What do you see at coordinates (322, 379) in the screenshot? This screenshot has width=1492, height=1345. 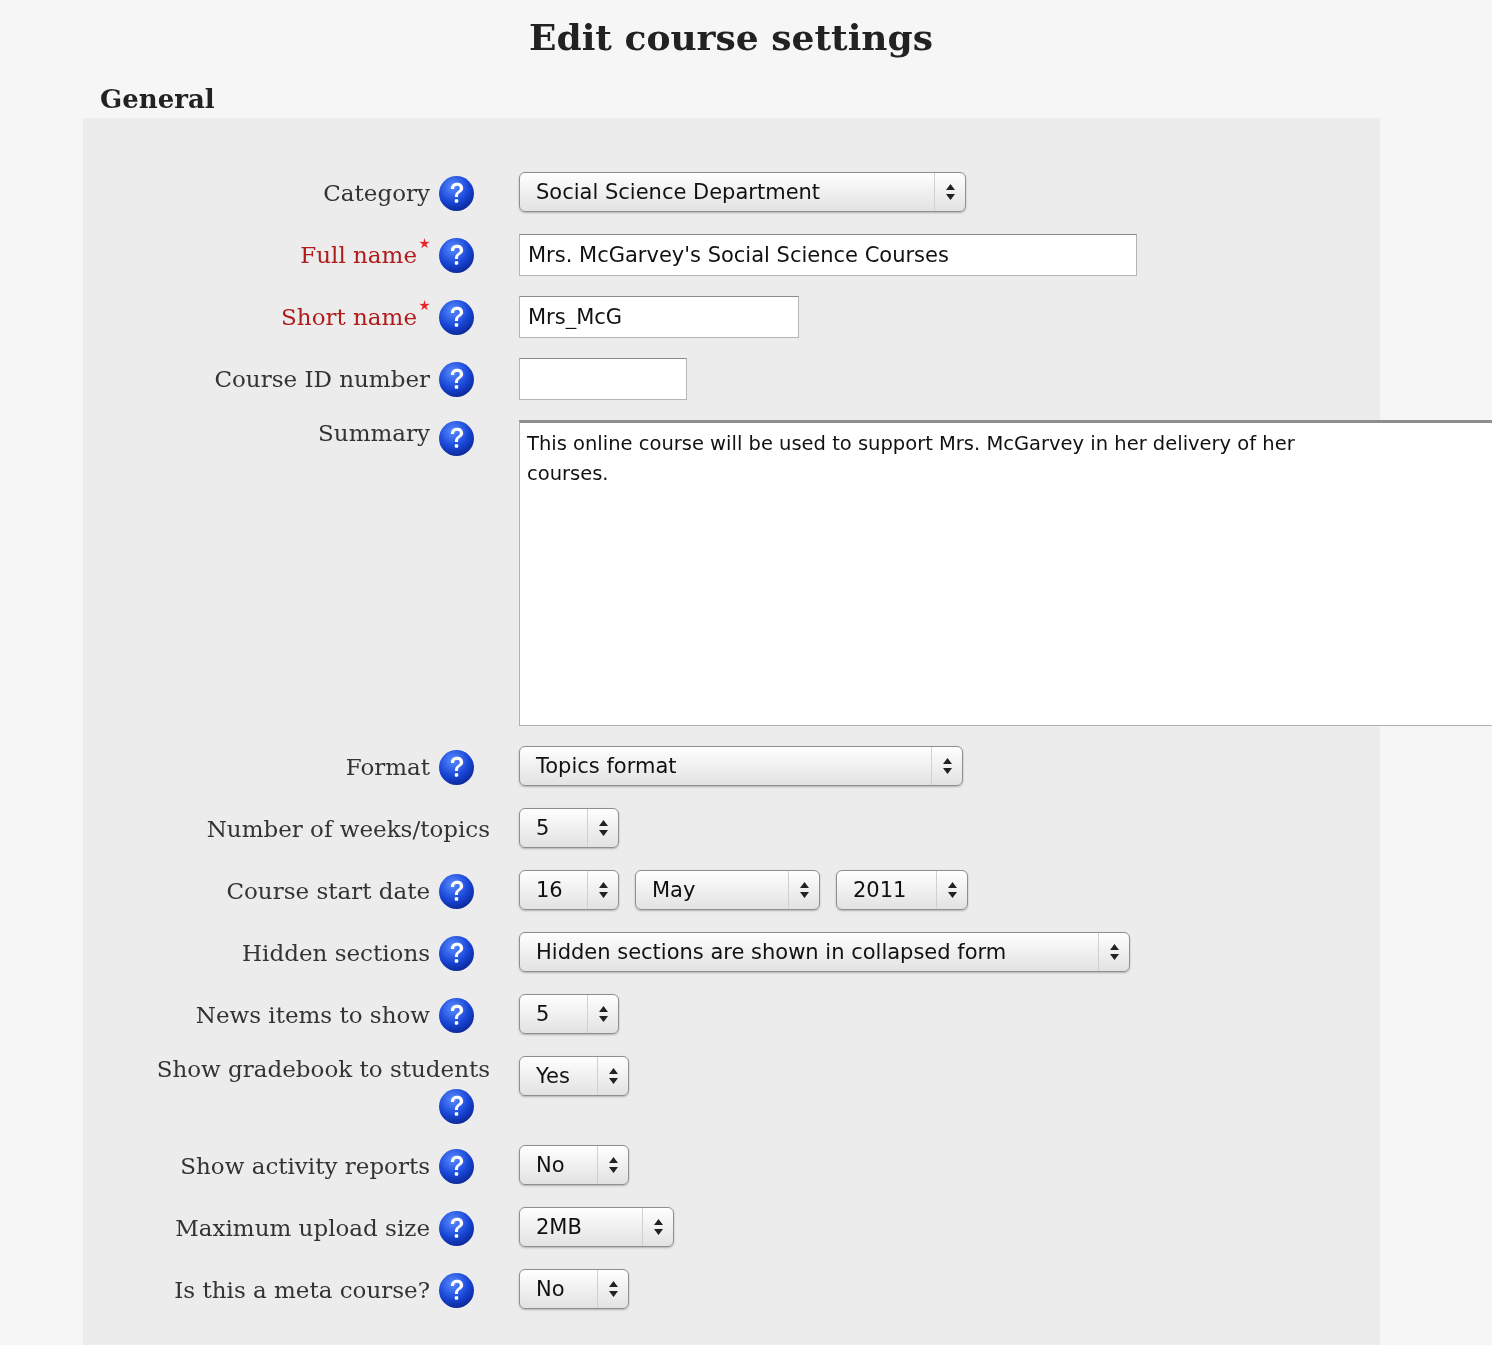 I see `field-label: Course ID number` at bounding box center [322, 379].